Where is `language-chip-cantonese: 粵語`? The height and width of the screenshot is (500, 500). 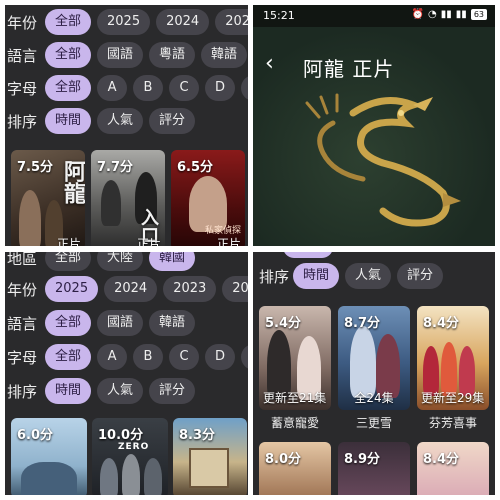 language-chip-cantonese: 粵語 is located at coordinates (172, 55).